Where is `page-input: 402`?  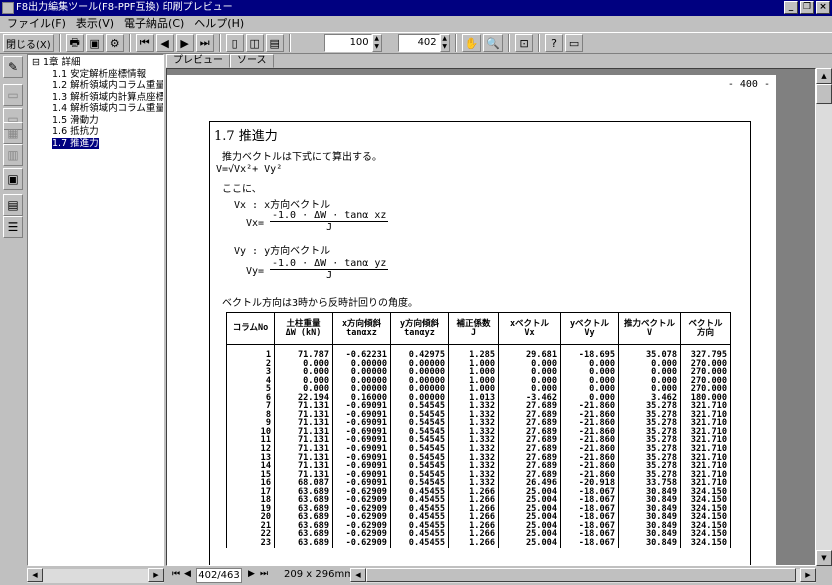
page-input: 402 is located at coordinates (418, 43).